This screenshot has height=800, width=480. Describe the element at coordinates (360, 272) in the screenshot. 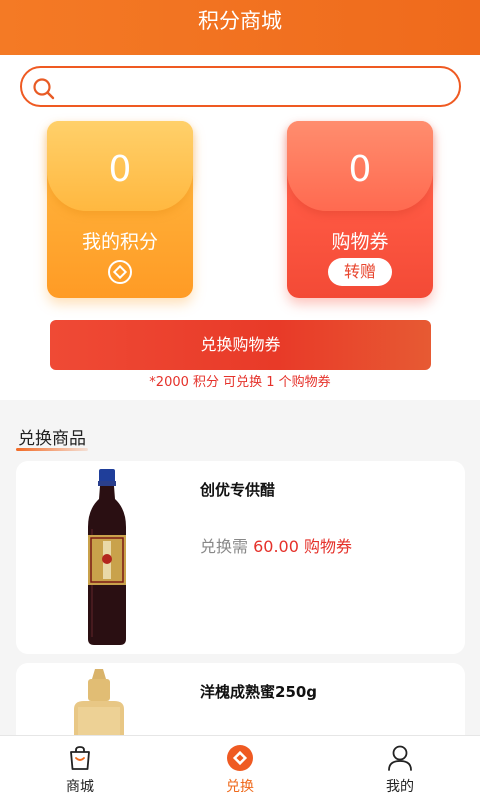

I see `transfer-gift-button: 转赠` at that location.